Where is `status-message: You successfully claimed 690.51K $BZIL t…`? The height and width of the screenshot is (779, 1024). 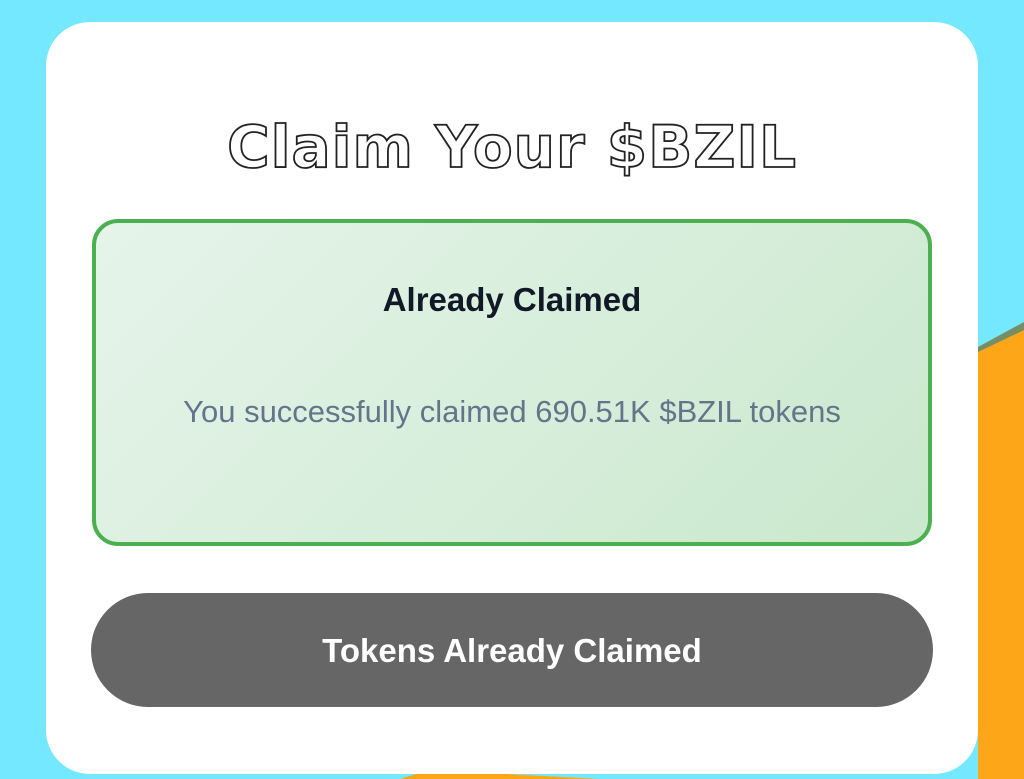
status-message: You successfully claimed 690.51K $BZIL t… is located at coordinates (512, 411).